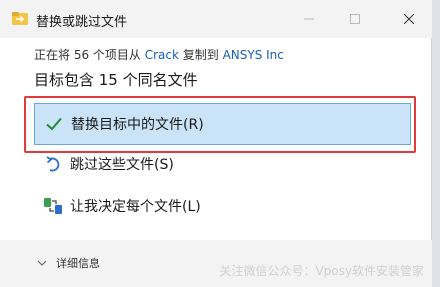  Describe the element at coordinates (54, 124) in the screenshot. I see `checkmark-icon` at that location.